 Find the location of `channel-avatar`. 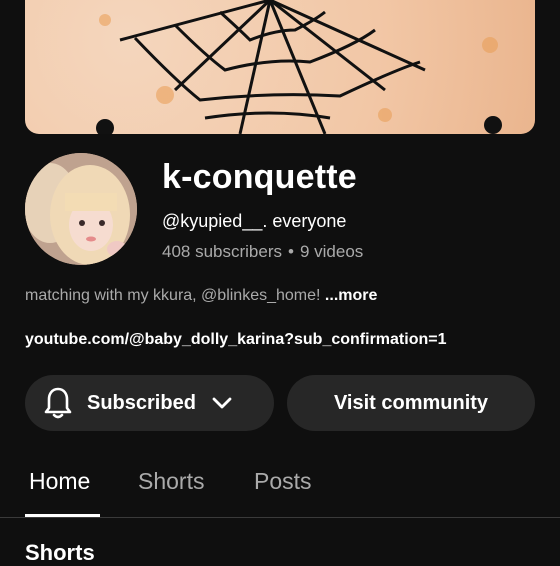

channel-avatar is located at coordinates (81, 209).